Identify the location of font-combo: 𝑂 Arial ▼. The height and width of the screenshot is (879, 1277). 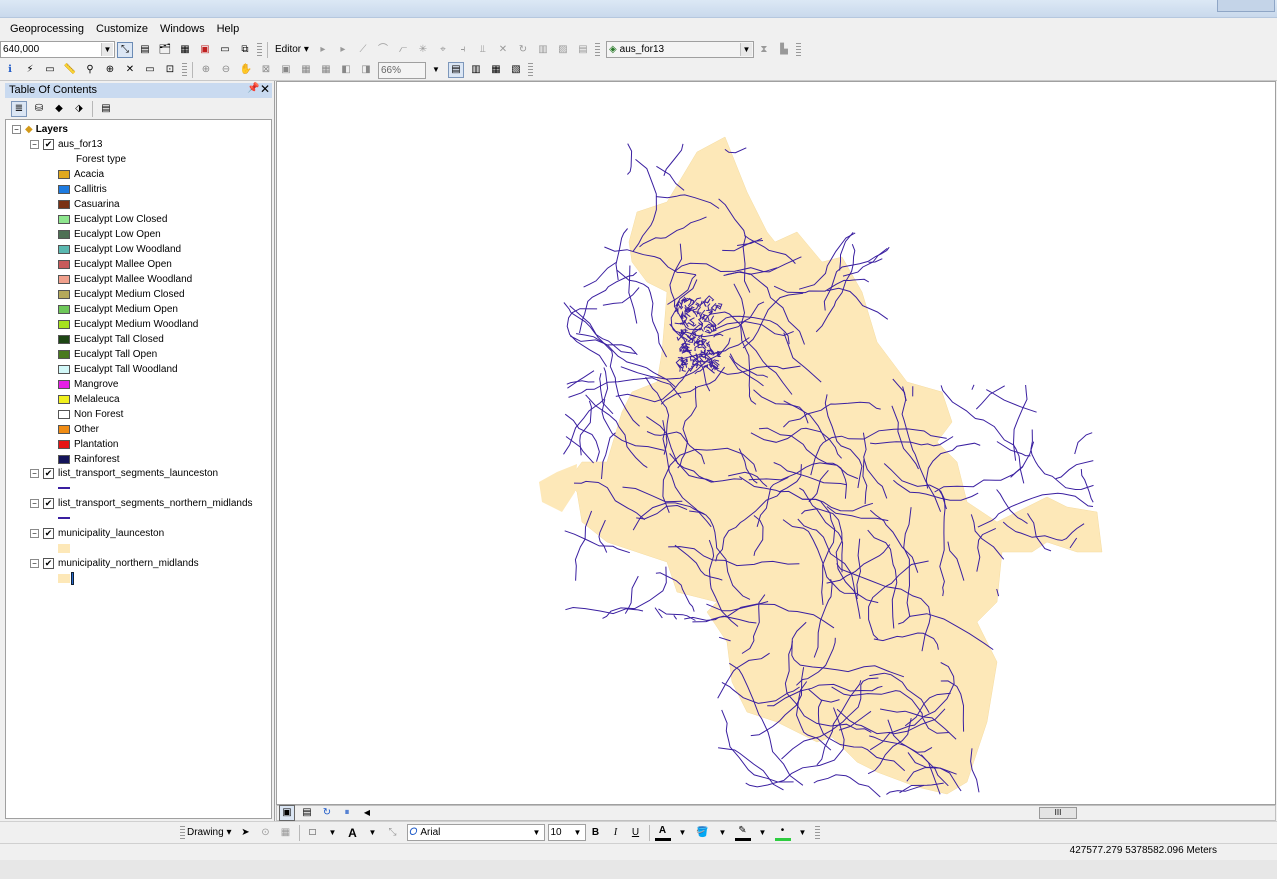
(475, 832).